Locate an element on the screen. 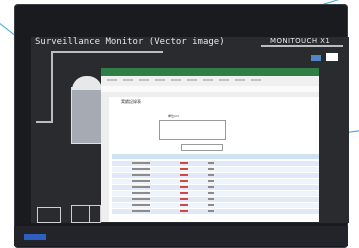  hmi-title: Surveillance Monitor (Vector image) is located at coordinates (130, 42).